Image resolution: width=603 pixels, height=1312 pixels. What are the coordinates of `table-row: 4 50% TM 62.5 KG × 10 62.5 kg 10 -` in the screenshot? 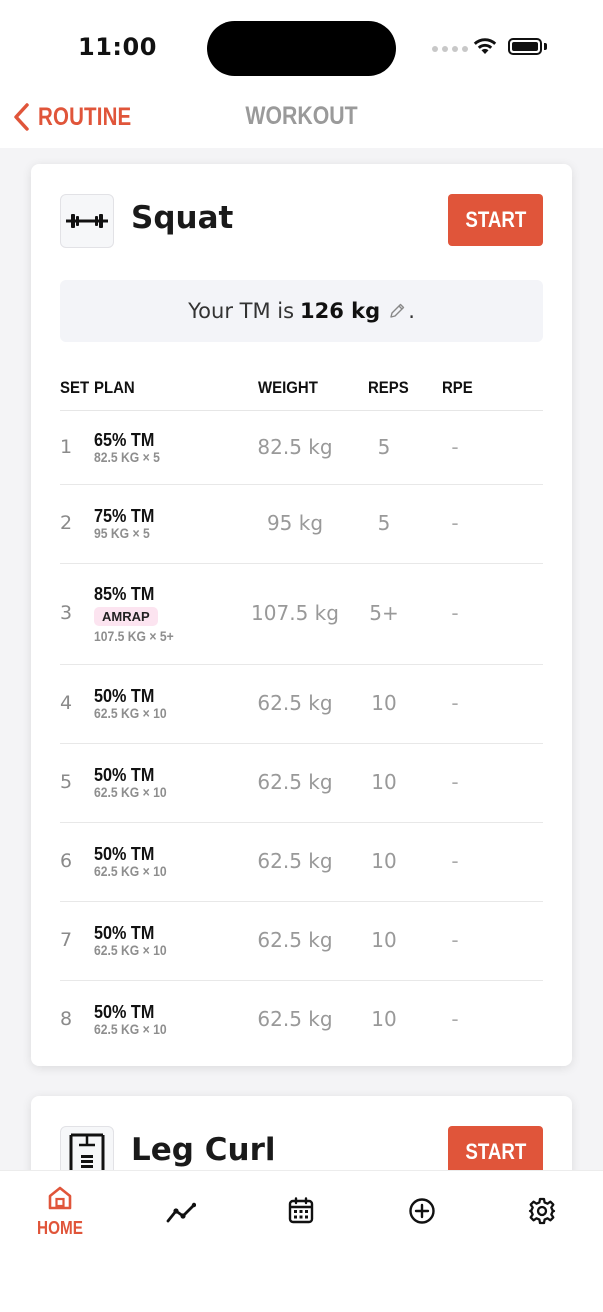 It's located at (301, 704).